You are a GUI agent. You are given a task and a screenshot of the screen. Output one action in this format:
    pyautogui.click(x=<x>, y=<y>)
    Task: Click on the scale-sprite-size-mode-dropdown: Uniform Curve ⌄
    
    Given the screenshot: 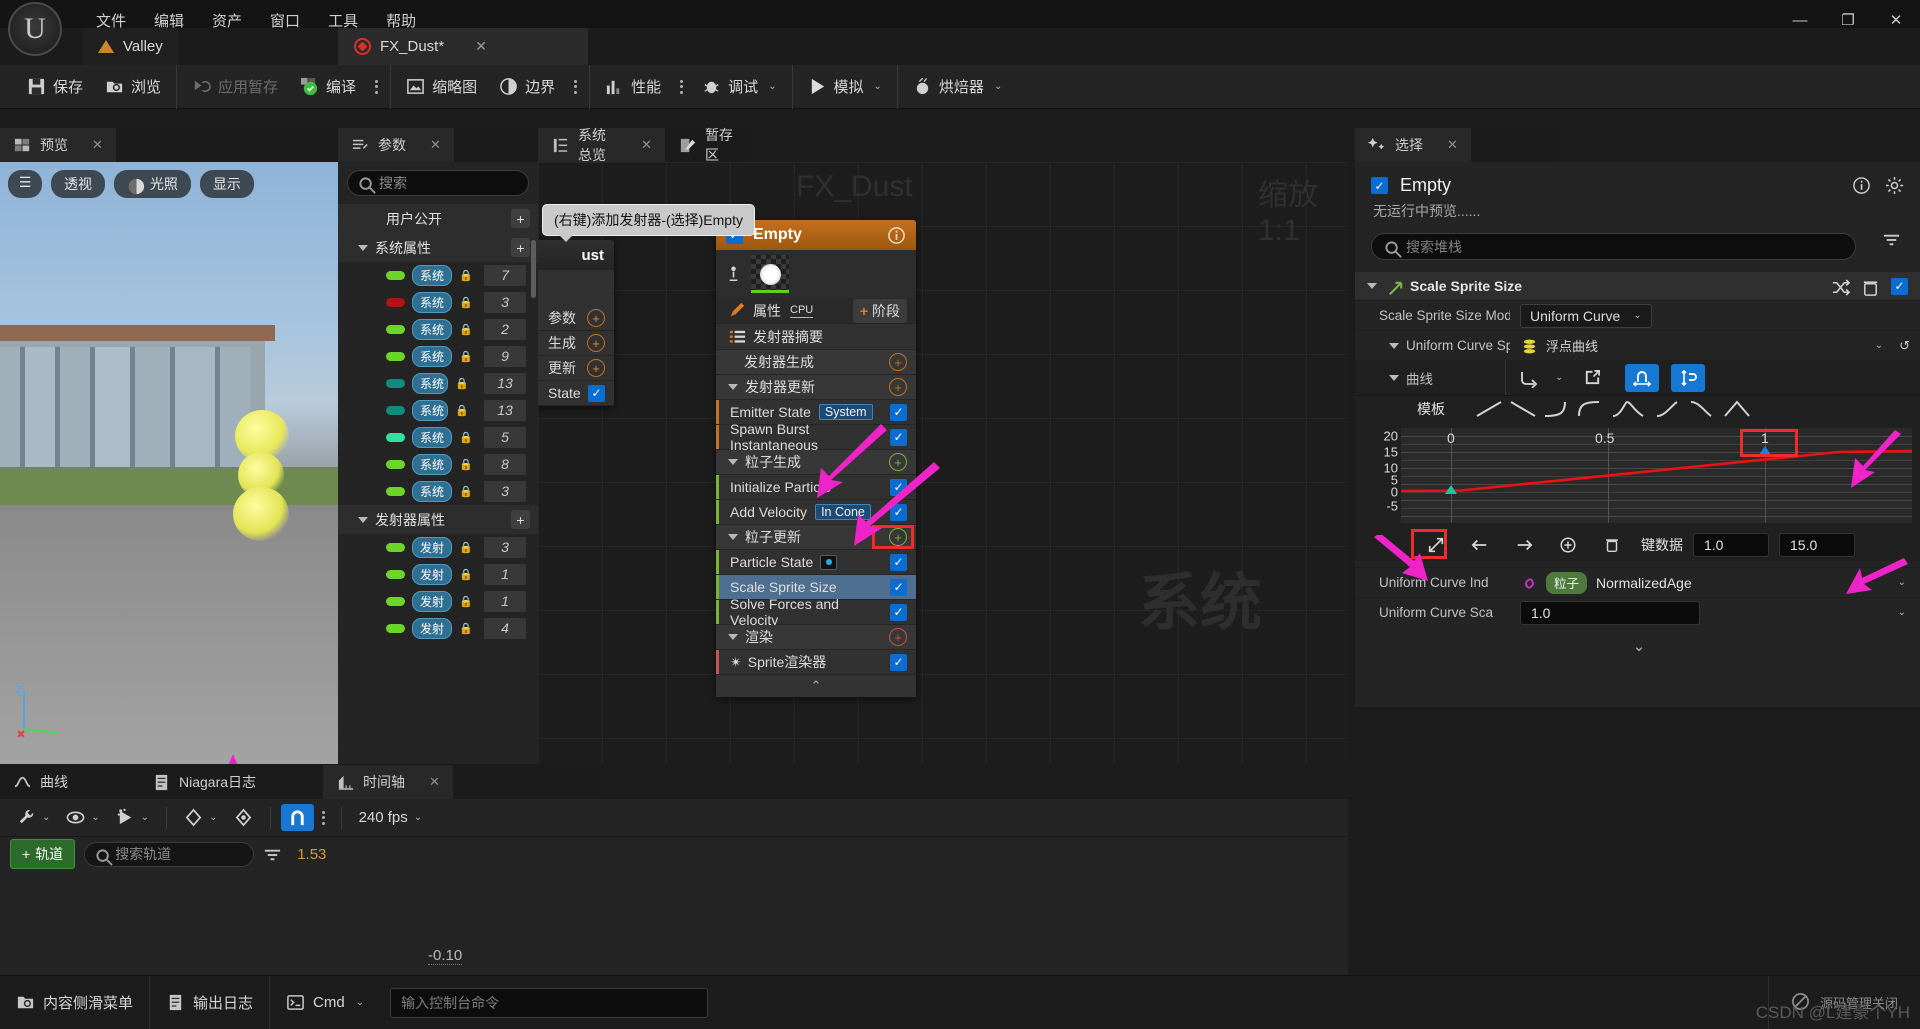 What is the action you would take?
    pyautogui.click(x=1586, y=315)
    